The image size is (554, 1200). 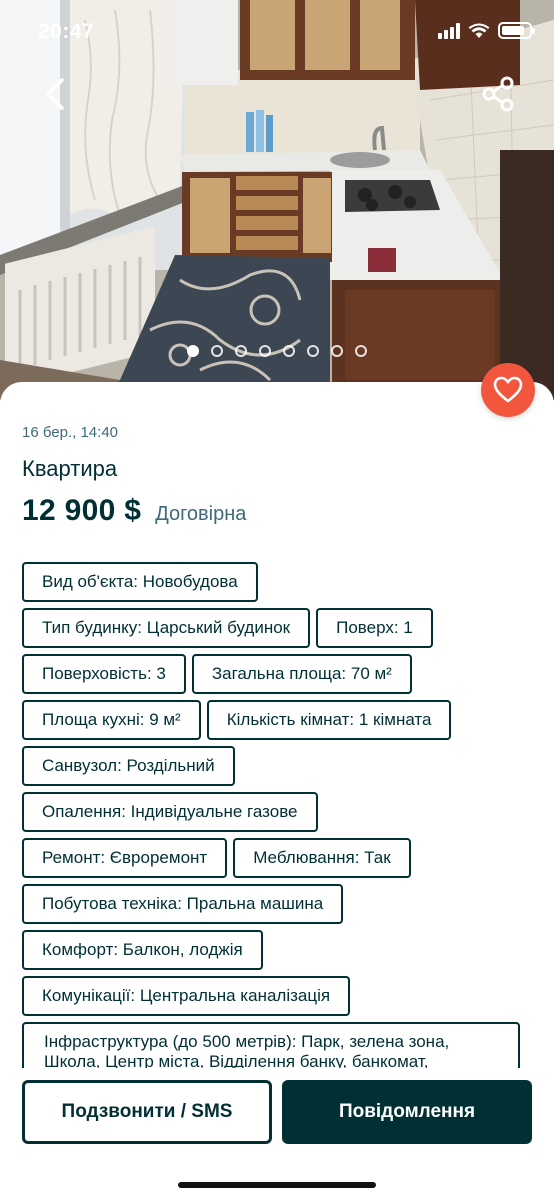 I want to click on parameter-tag: Поверх: 1, so click(x=374, y=628).